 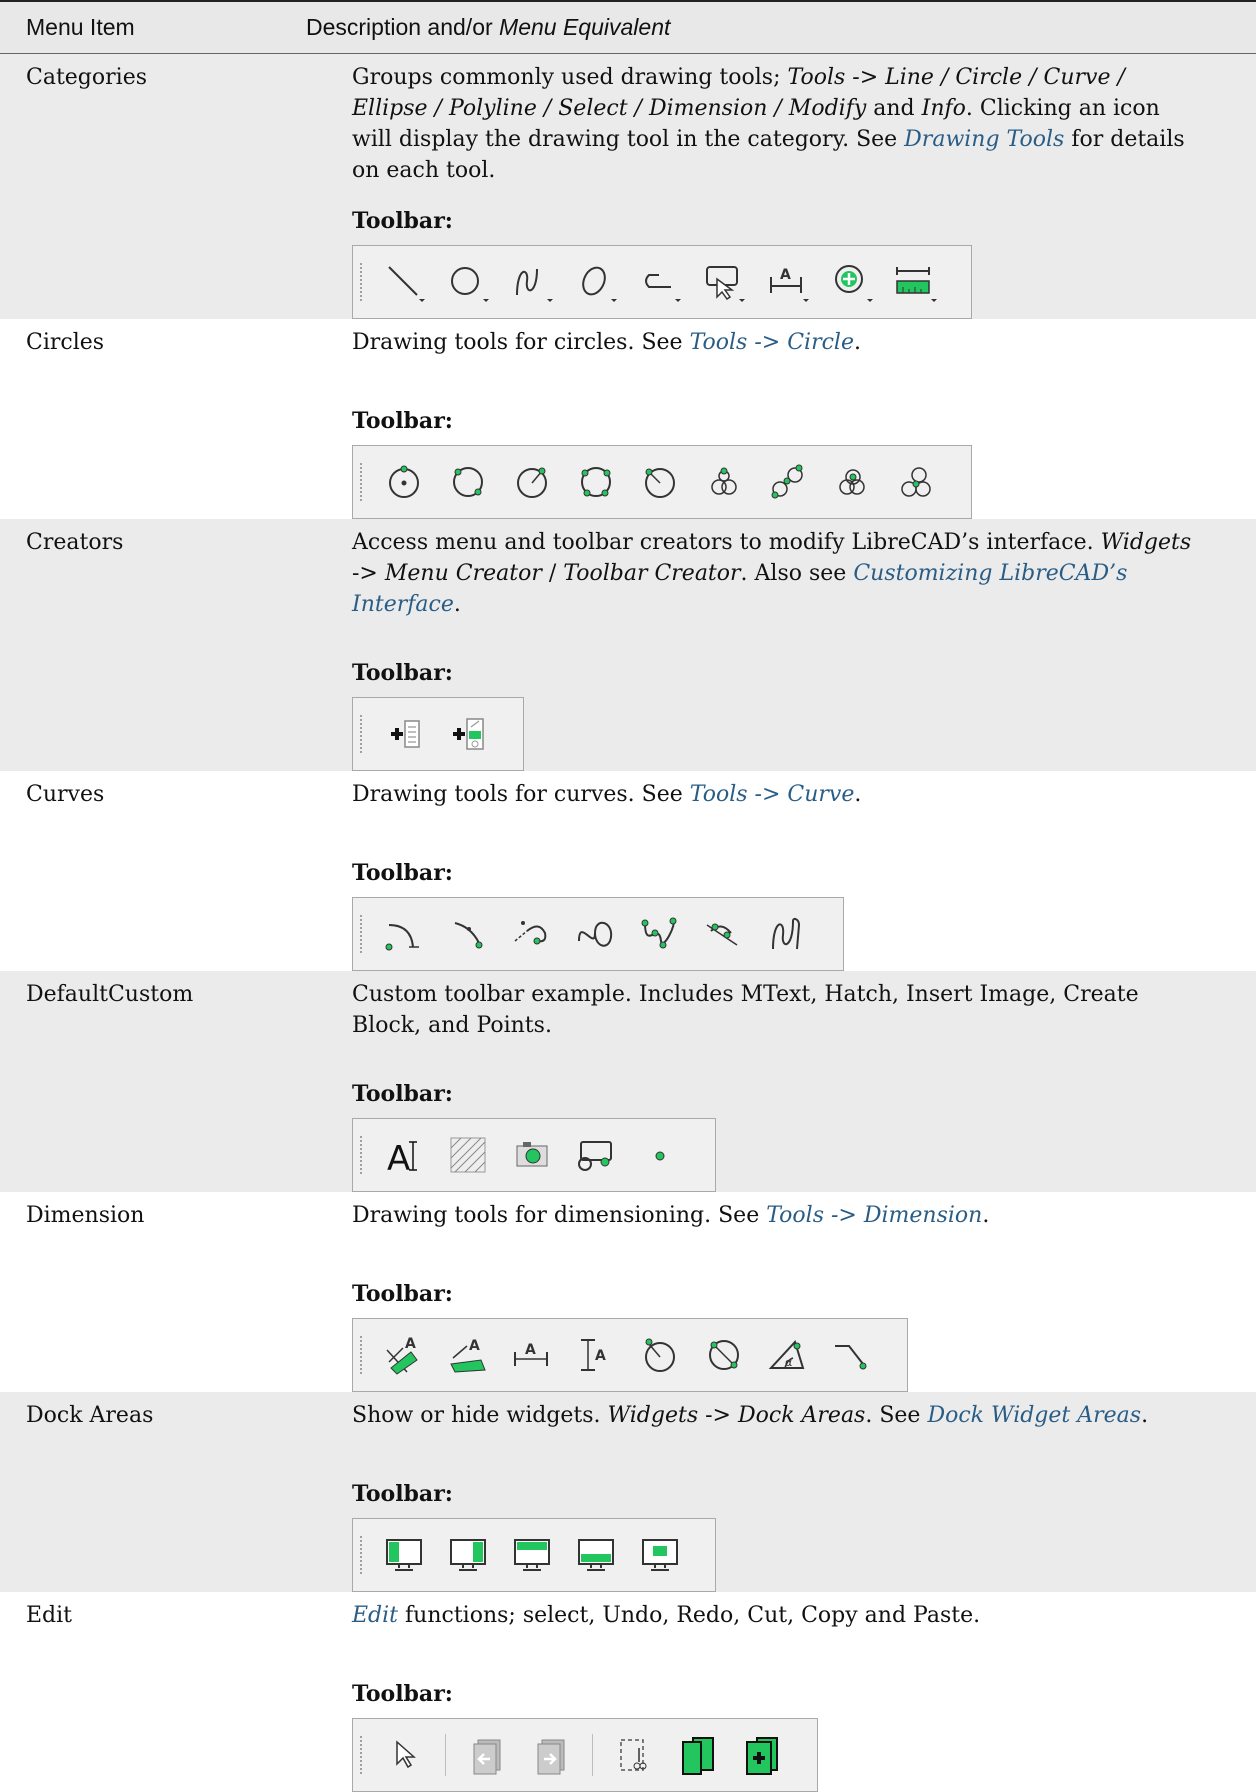 What do you see at coordinates (724, 482) in the screenshot?
I see `circle-tangent-two-icon` at bounding box center [724, 482].